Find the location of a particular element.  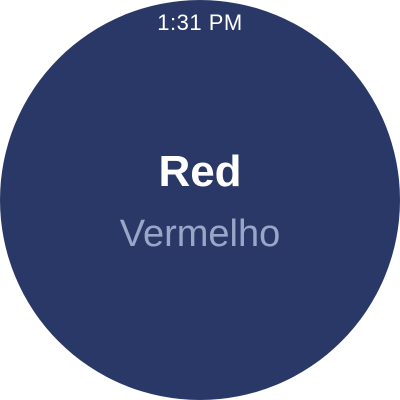

translation-label: Vermelho is located at coordinates (200, 234).